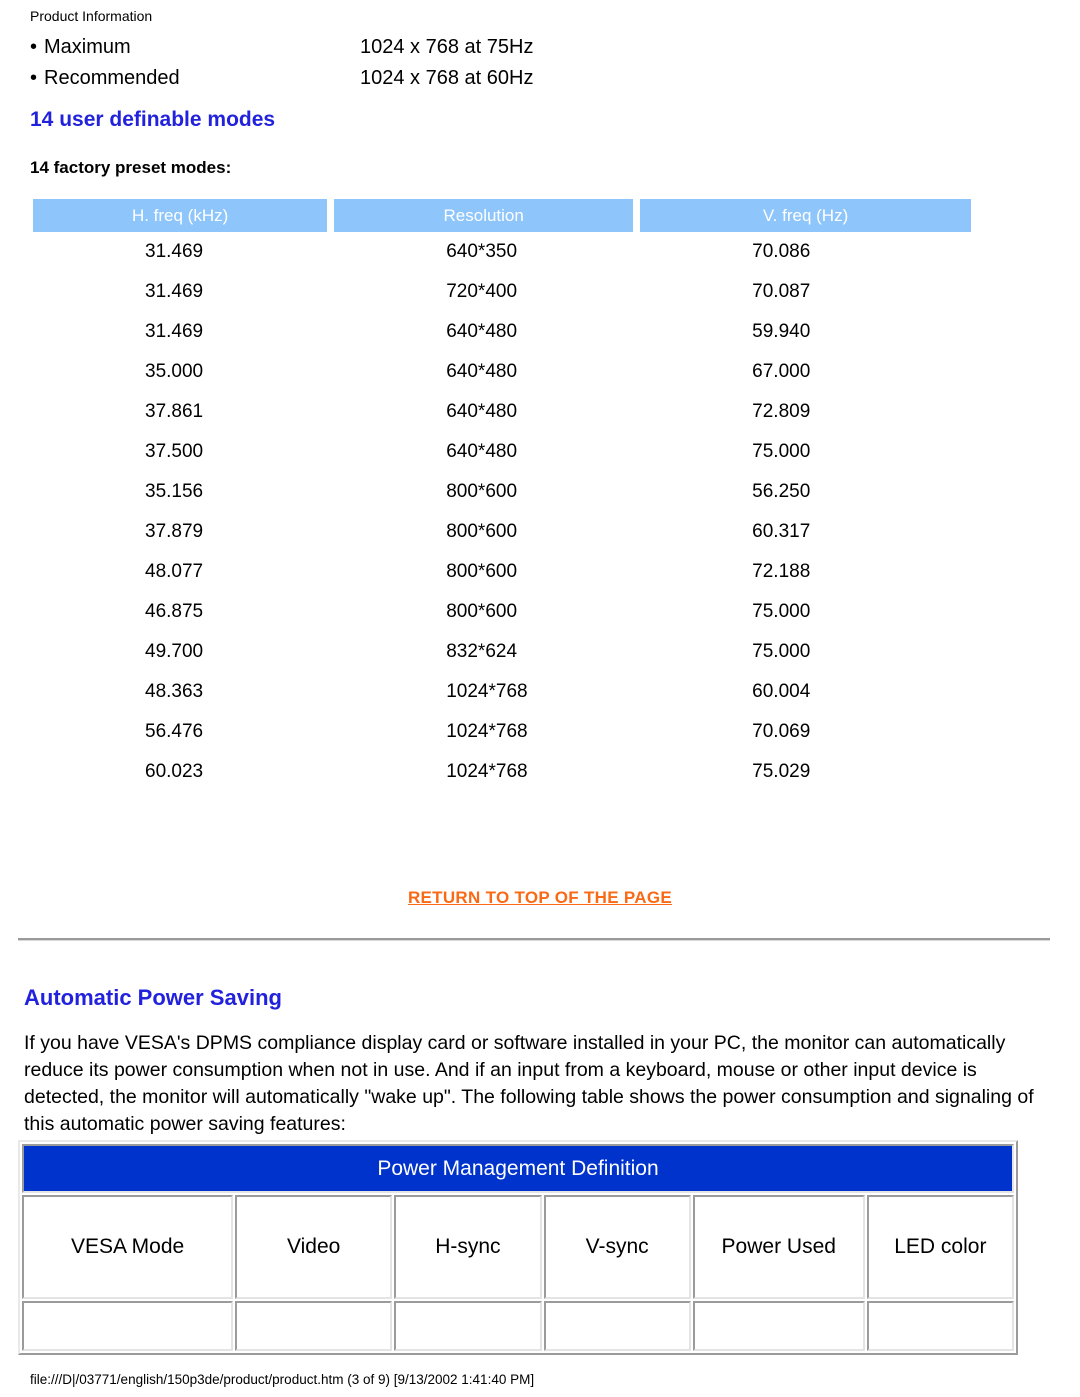 The height and width of the screenshot is (1397, 1080). I want to click on cell-v-freq: 67.000, so click(781, 371).